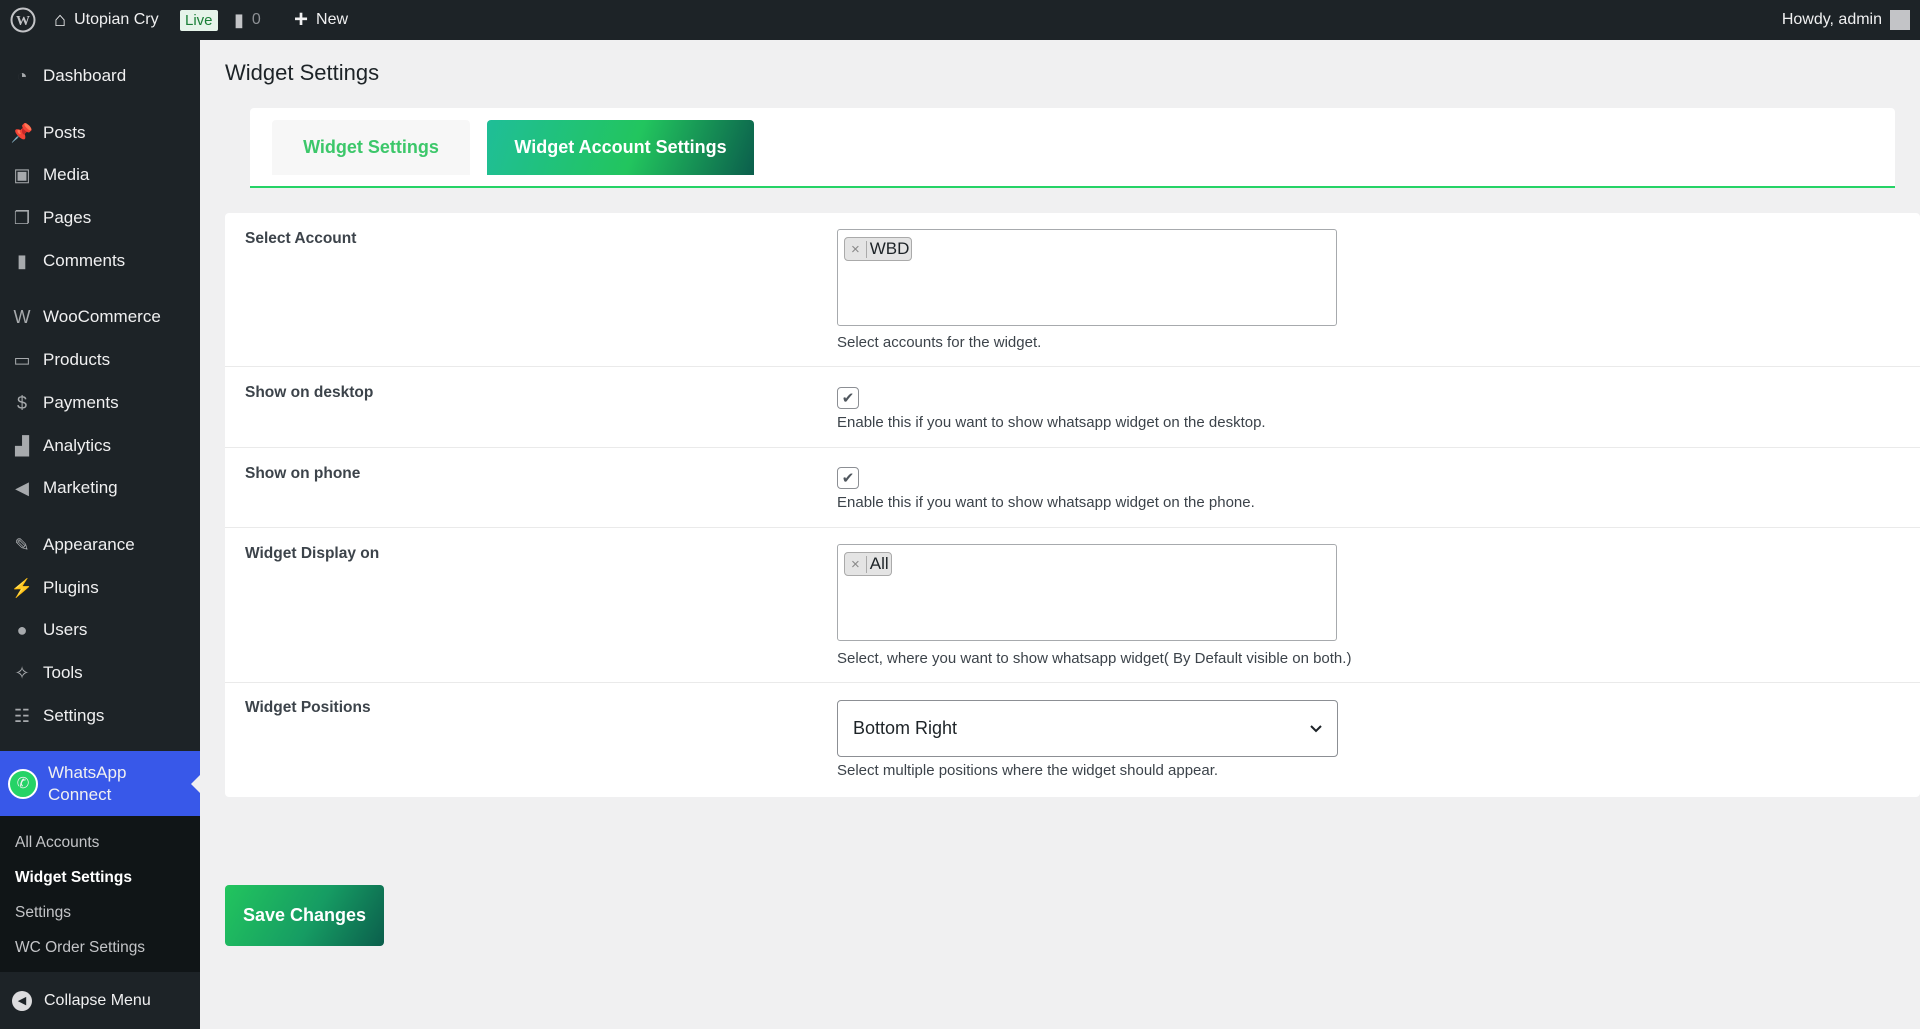 This screenshot has width=1920, height=1029. What do you see at coordinates (23, 783) in the screenshot?
I see `whatsapp-icon: ✆` at bounding box center [23, 783].